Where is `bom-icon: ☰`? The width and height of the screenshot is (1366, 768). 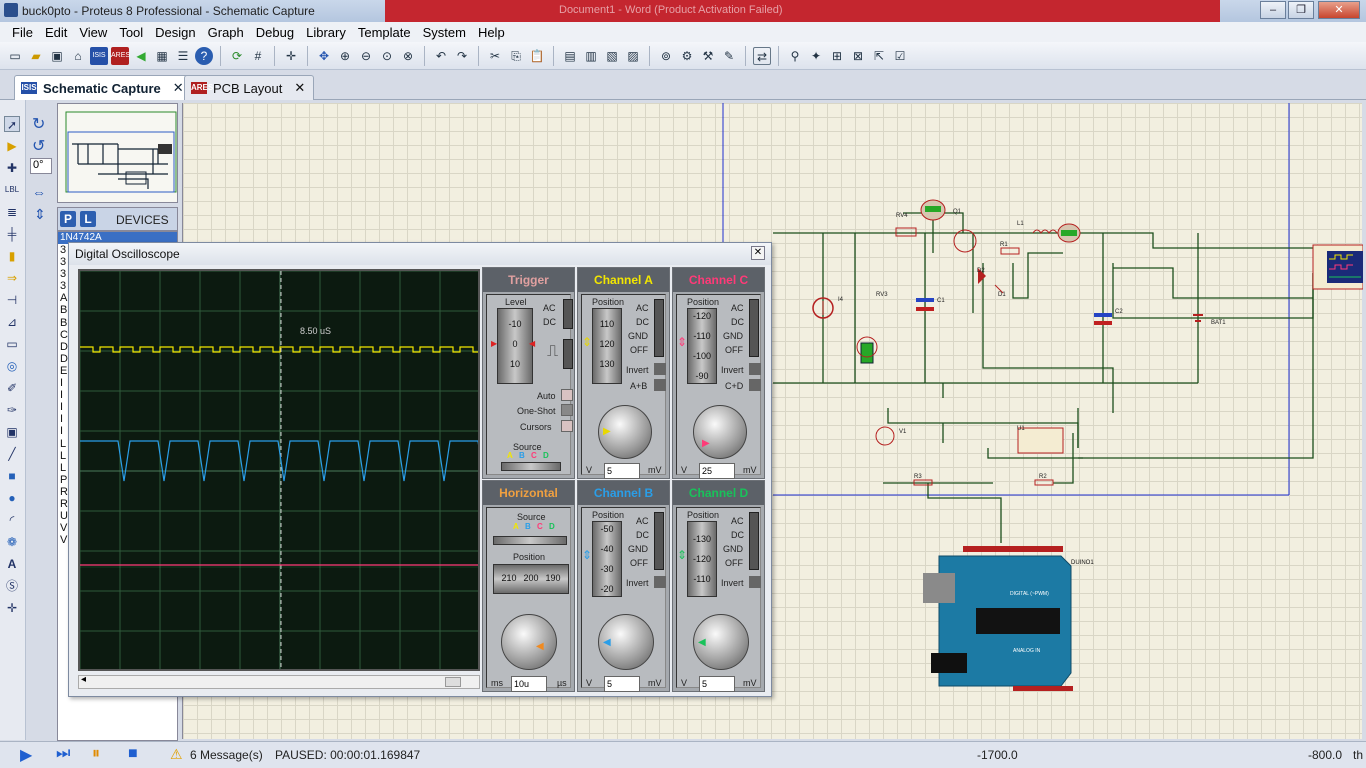
bom-icon: ☰ is located at coordinates (183, 56).